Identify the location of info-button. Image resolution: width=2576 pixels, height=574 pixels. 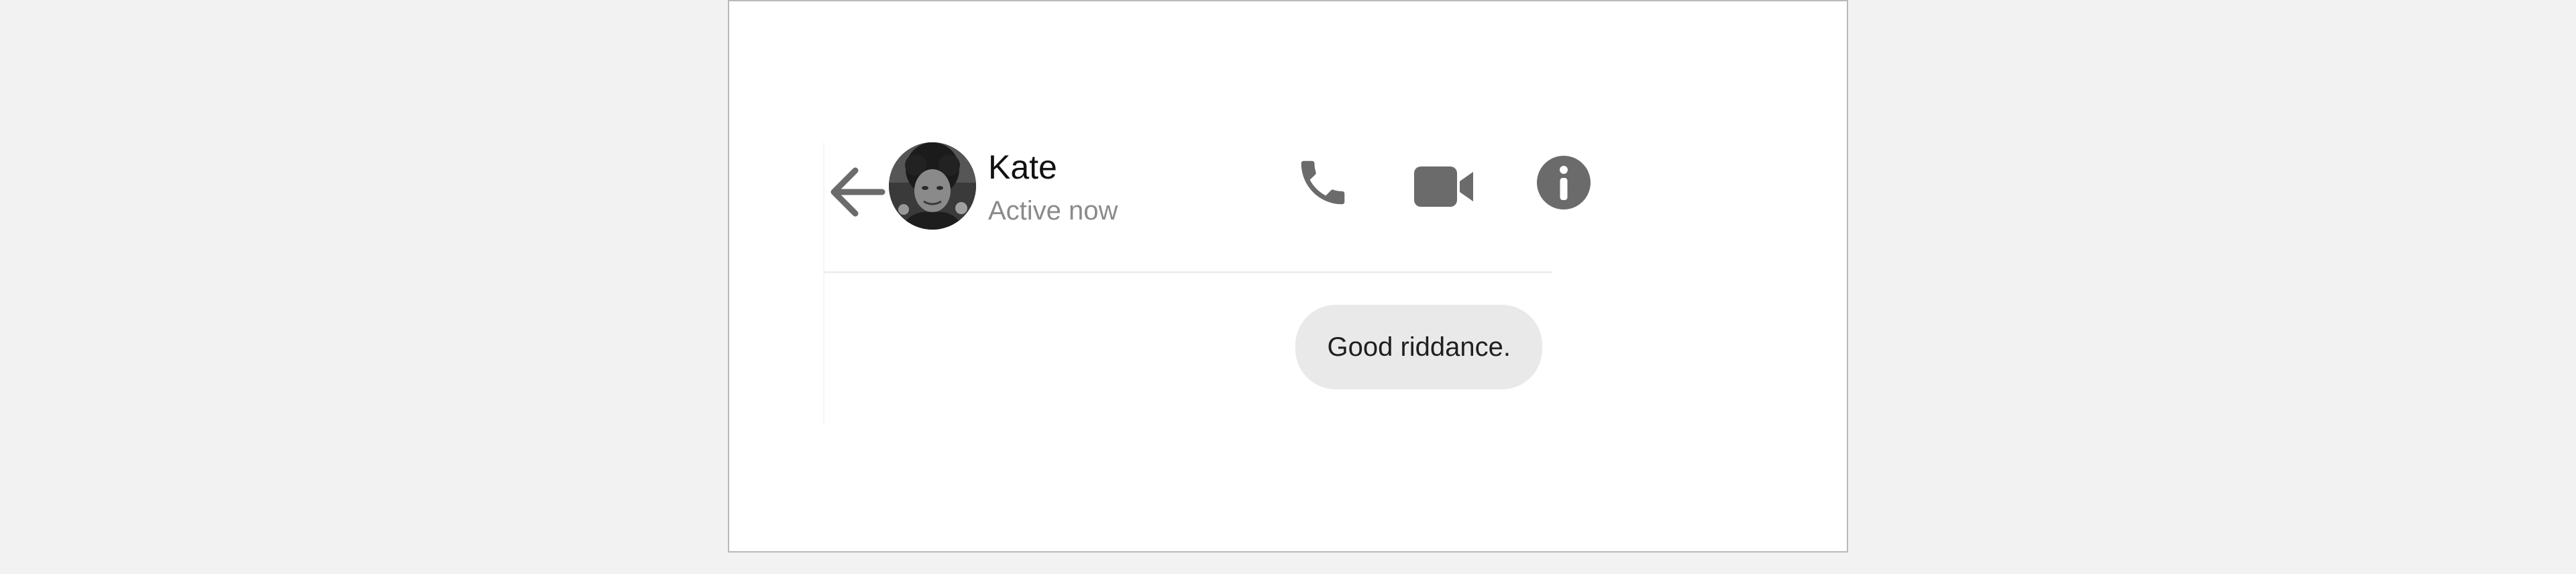
(1563, 183).